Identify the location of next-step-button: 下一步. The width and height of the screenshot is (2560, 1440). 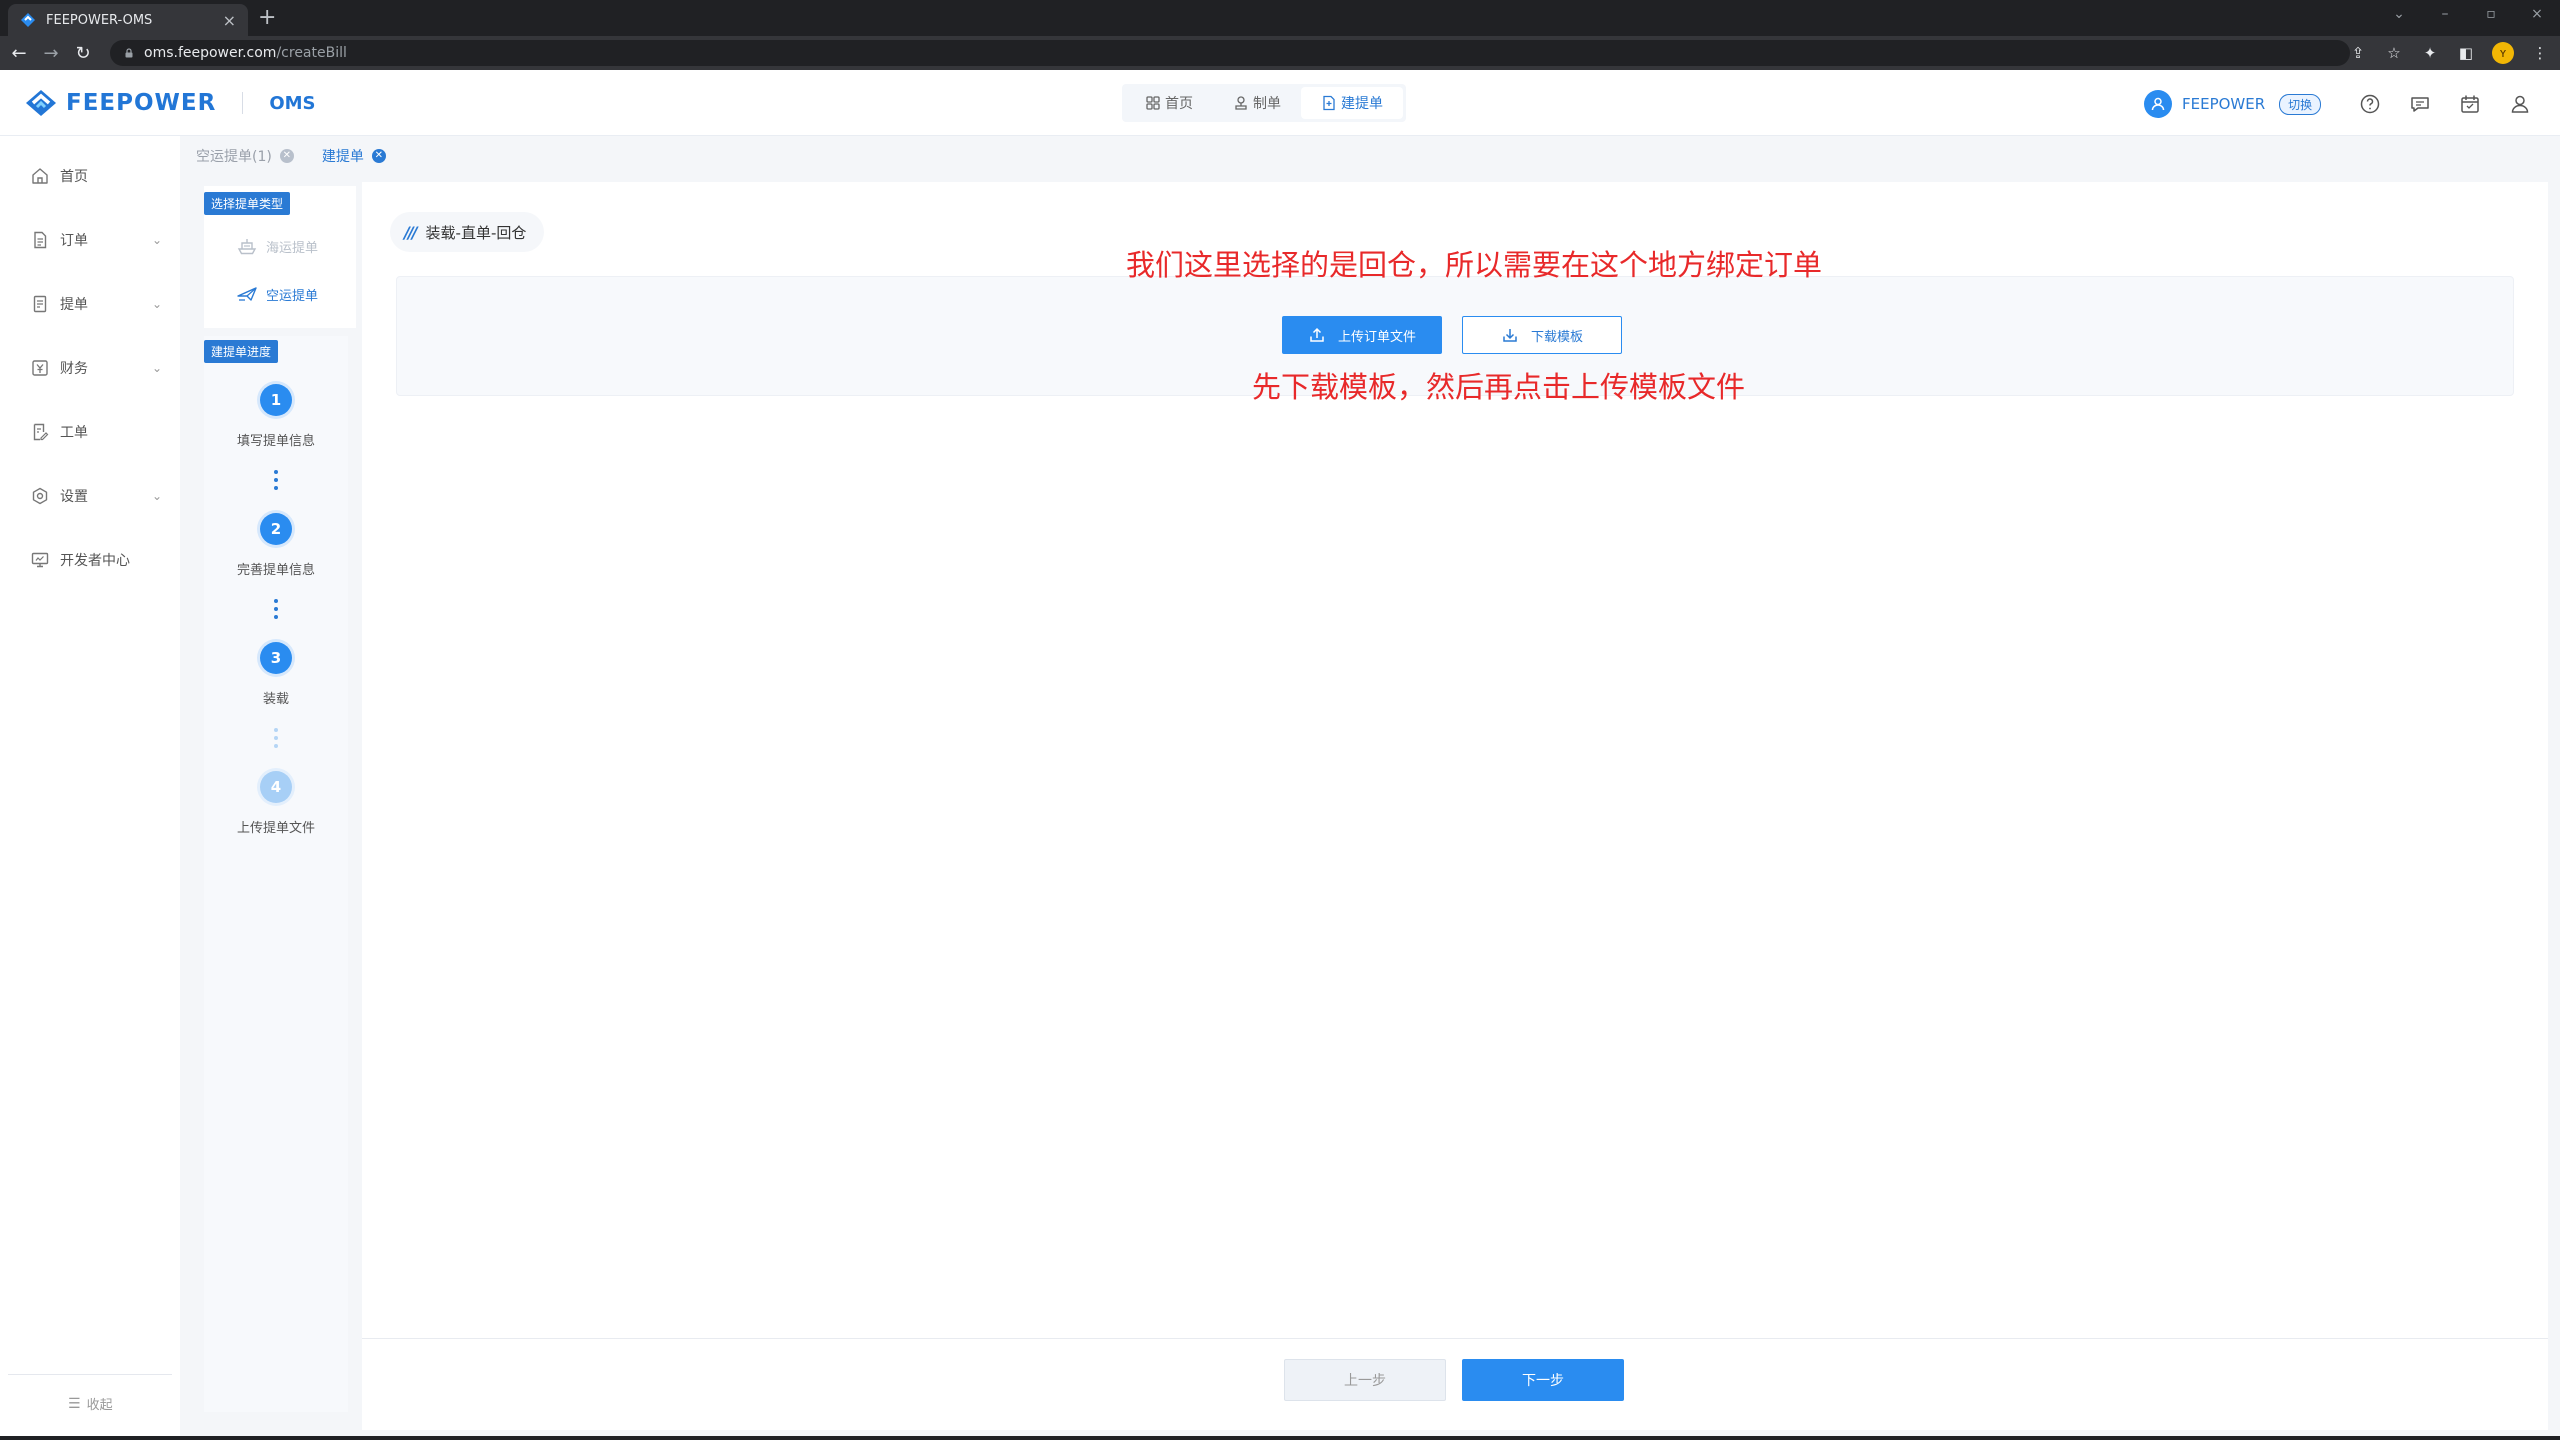
(1543, 1380).